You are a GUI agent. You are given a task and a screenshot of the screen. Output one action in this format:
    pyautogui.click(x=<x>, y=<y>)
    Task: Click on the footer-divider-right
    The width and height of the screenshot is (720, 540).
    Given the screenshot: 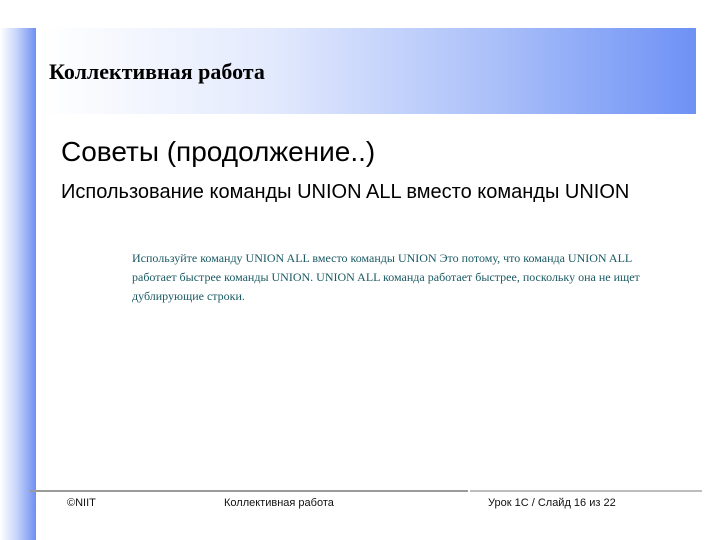 What is the action you would take?
    pyautogui.click(x=586, y=491)
    